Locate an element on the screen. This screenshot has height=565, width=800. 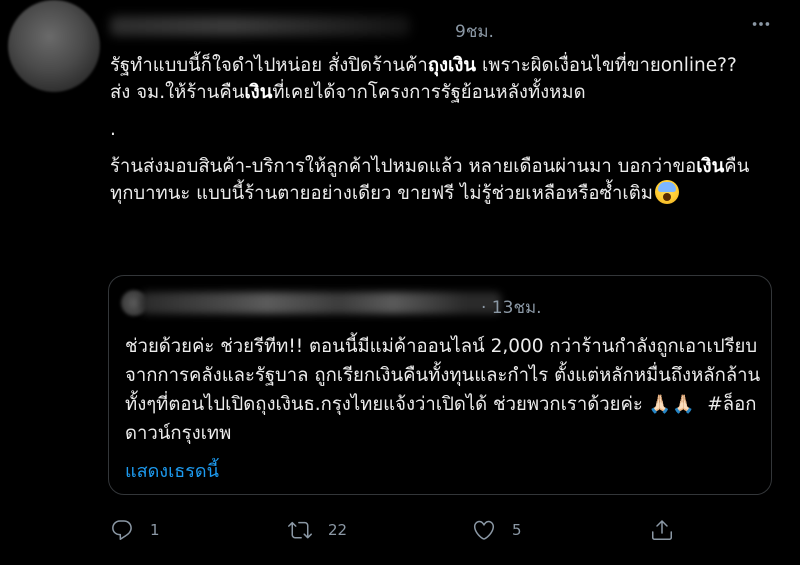
share-icon is located at coordinates (662, 530).